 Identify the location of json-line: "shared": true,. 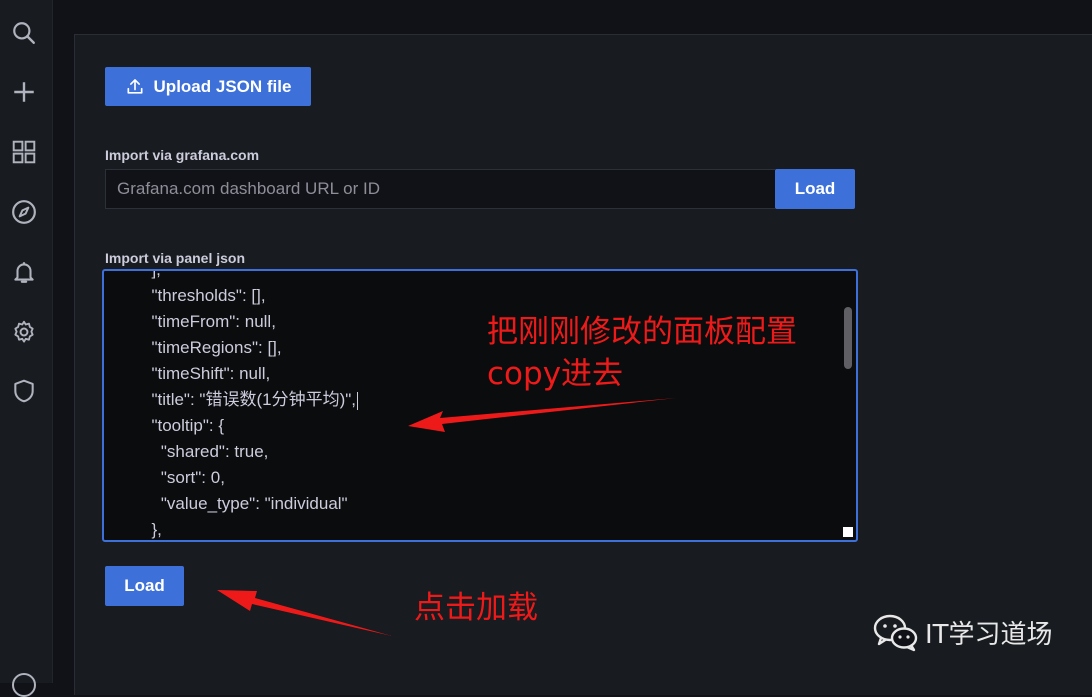
(205, 451).